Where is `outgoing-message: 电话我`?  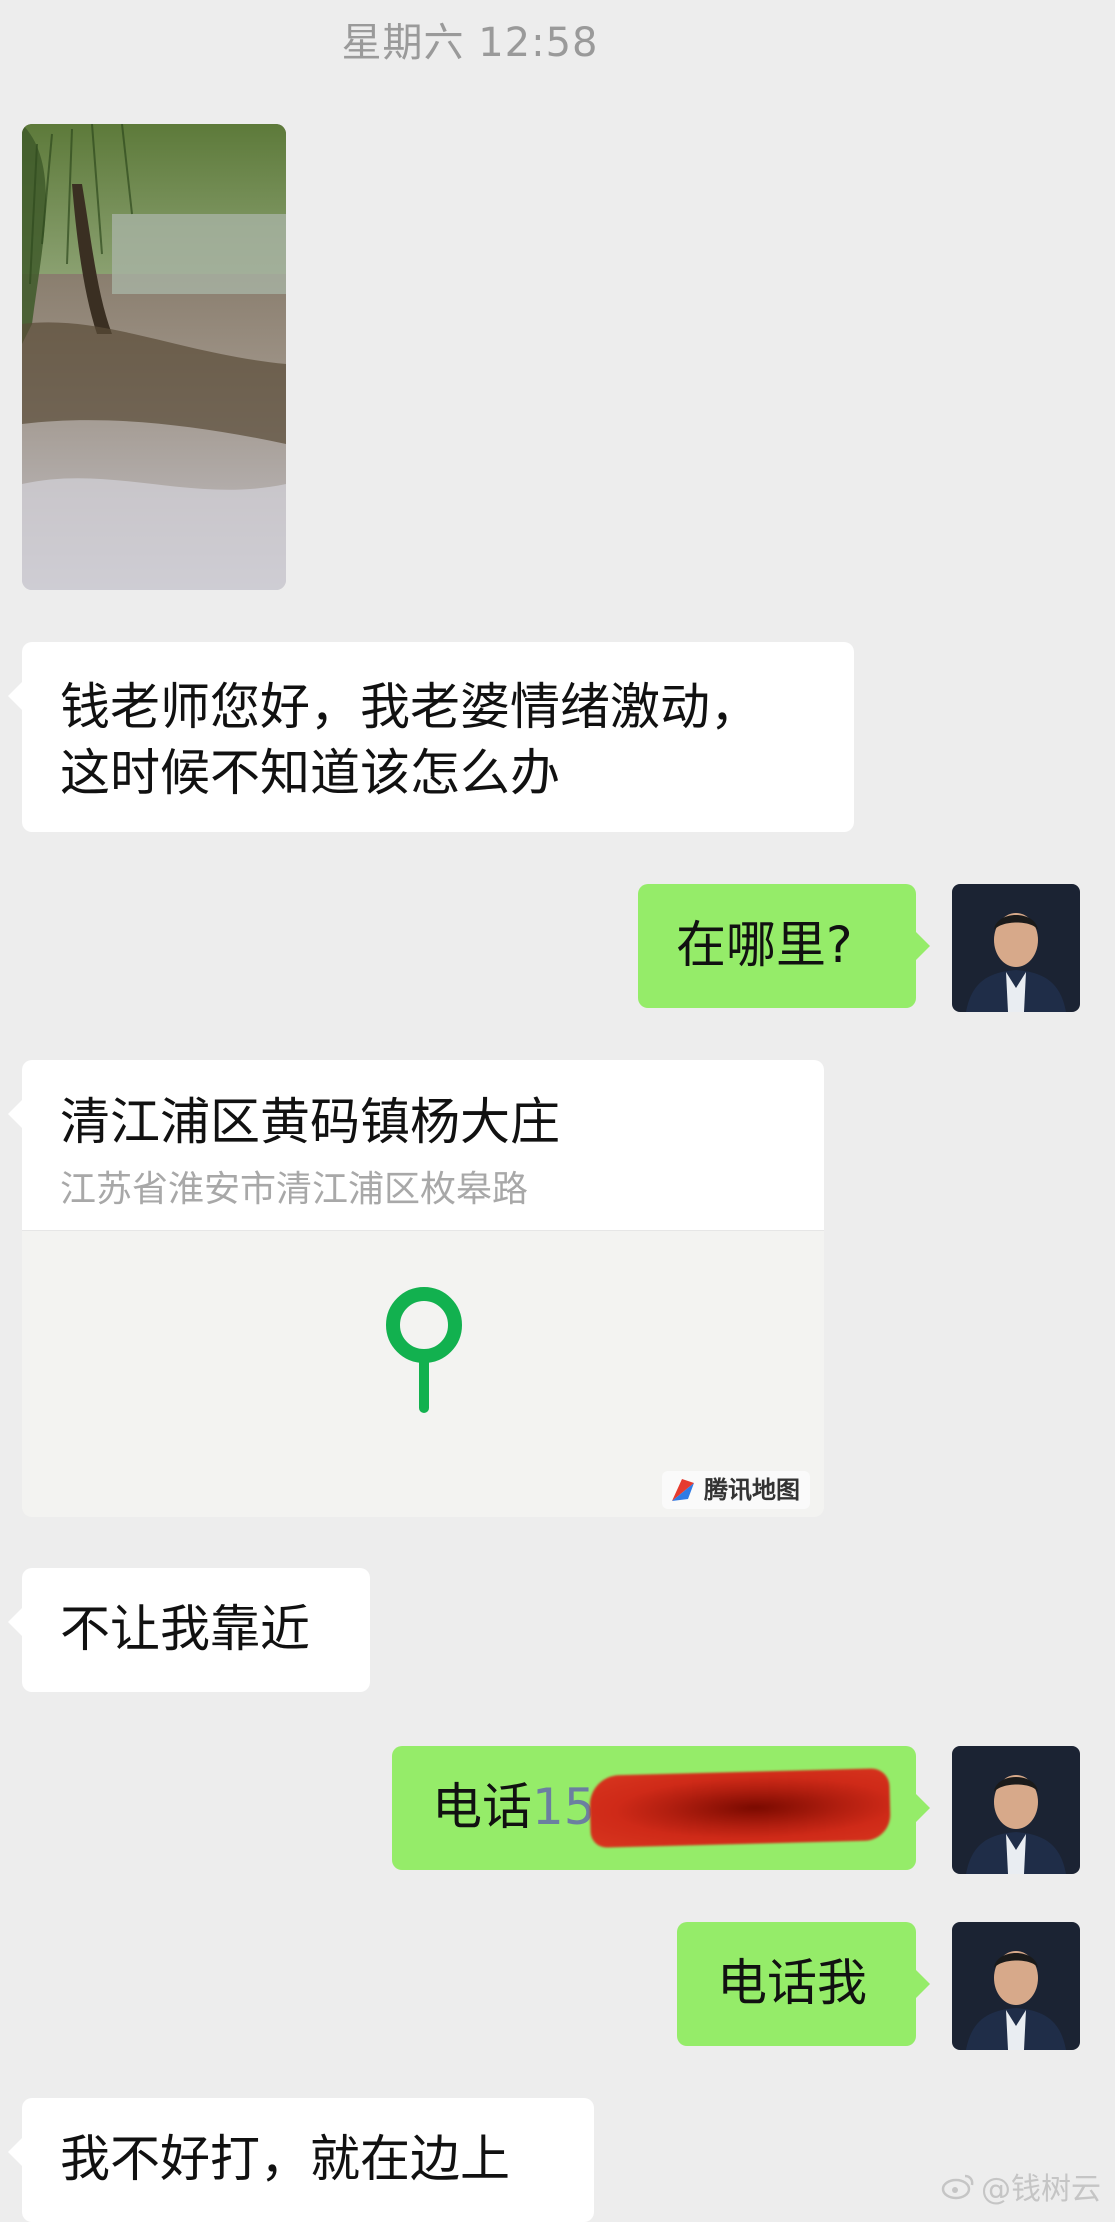
outgoing-message: 电话我 is located at coordinates (803, 1984).